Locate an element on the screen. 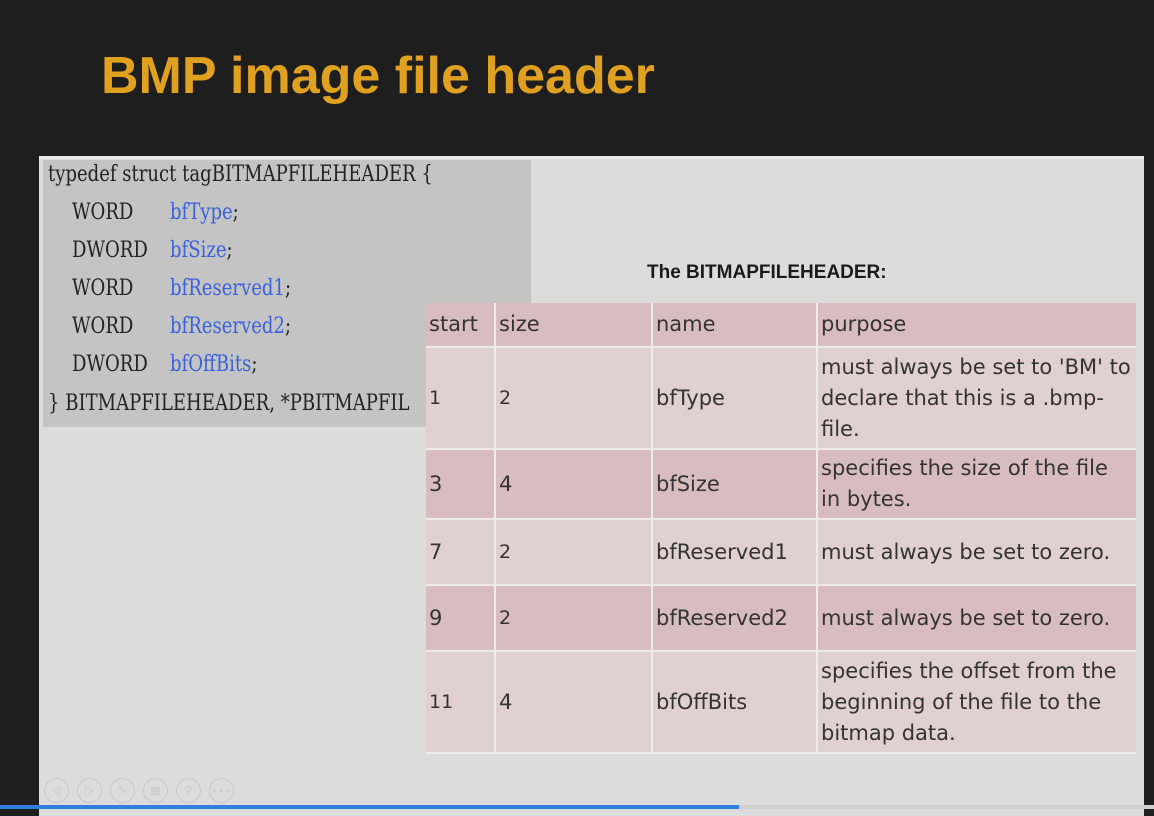  column-header-start: start is located at coordinates (461, 325).